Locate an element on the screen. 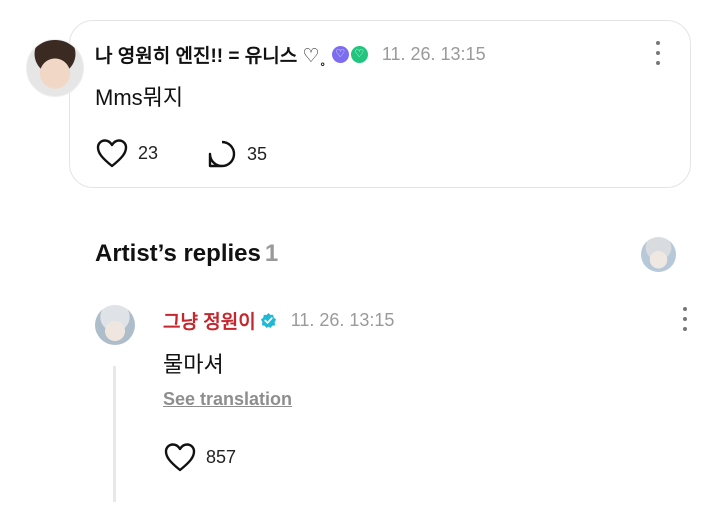 The width and height of the screenshot is (720, 507). post-comment-button: 35 is located at coordinates (237, 154).